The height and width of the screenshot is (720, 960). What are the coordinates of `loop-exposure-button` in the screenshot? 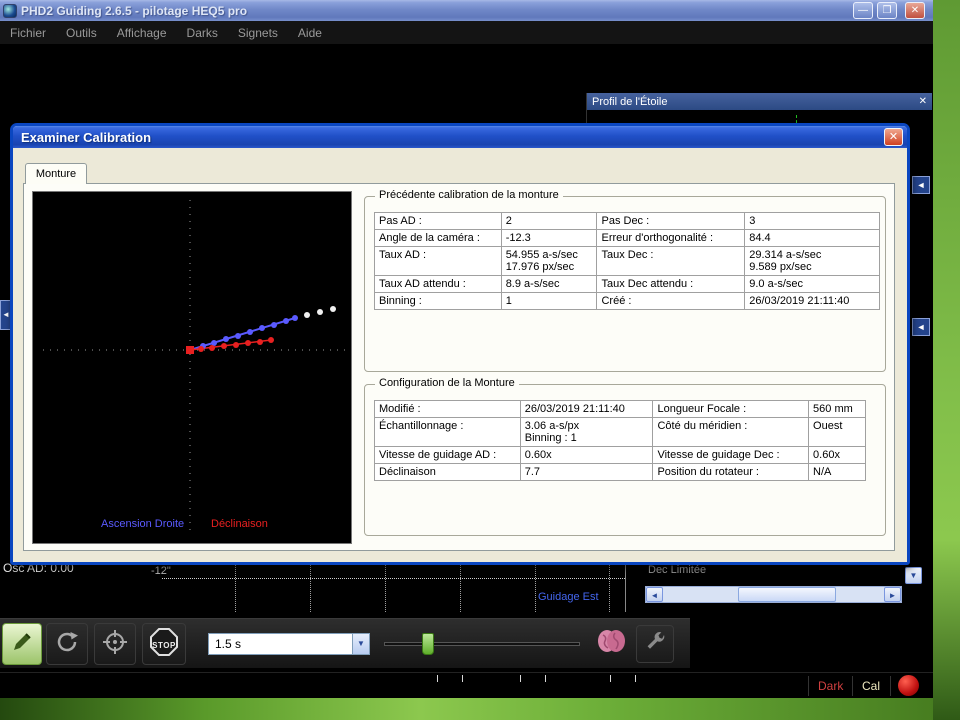 It's located at (67, 644).